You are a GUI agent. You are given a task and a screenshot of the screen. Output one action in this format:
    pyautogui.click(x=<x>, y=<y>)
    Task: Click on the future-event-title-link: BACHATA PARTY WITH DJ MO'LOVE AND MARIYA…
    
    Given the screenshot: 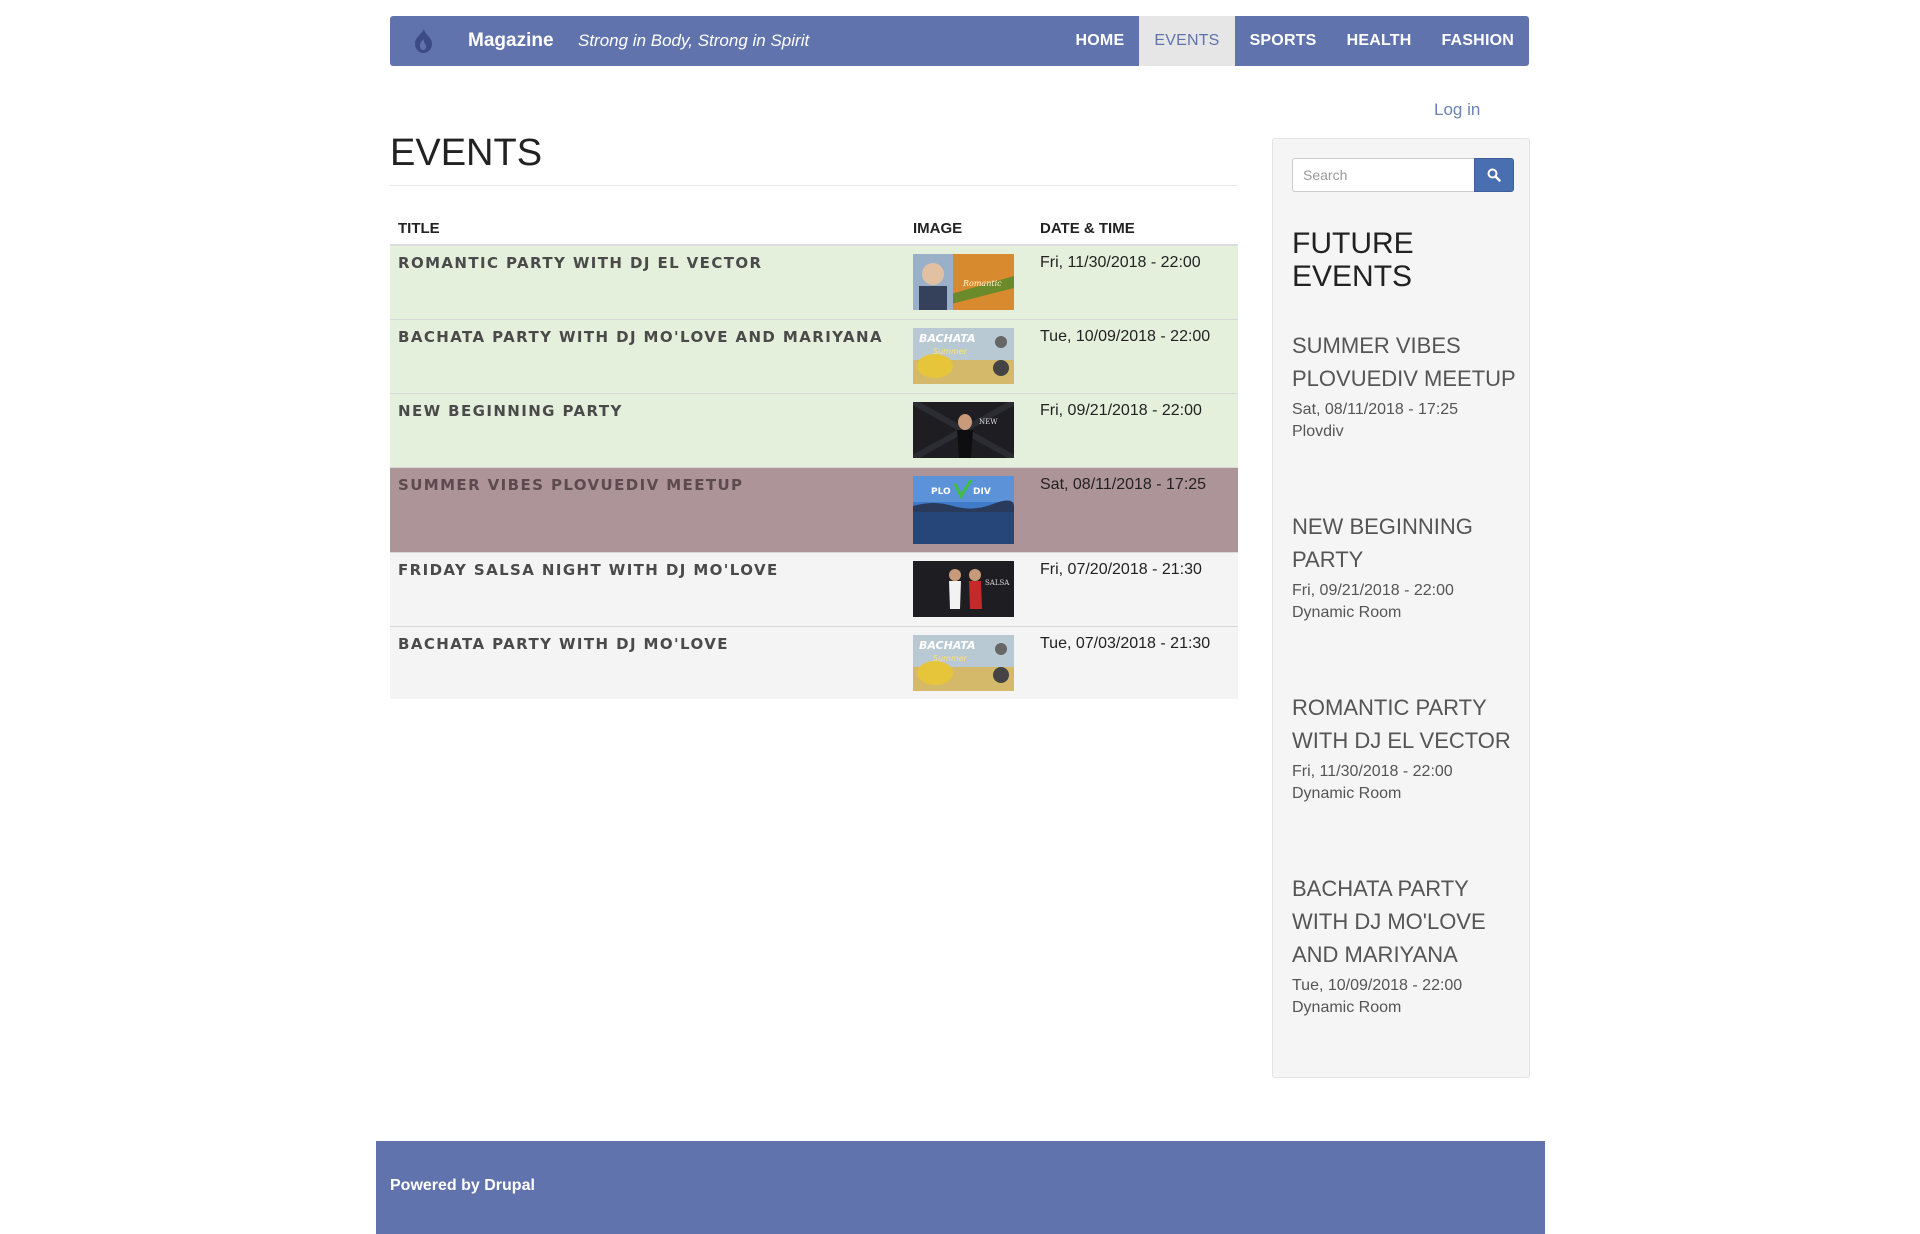 What is the action you would take?
    pyautogui.click(x=1404, y=921)
    